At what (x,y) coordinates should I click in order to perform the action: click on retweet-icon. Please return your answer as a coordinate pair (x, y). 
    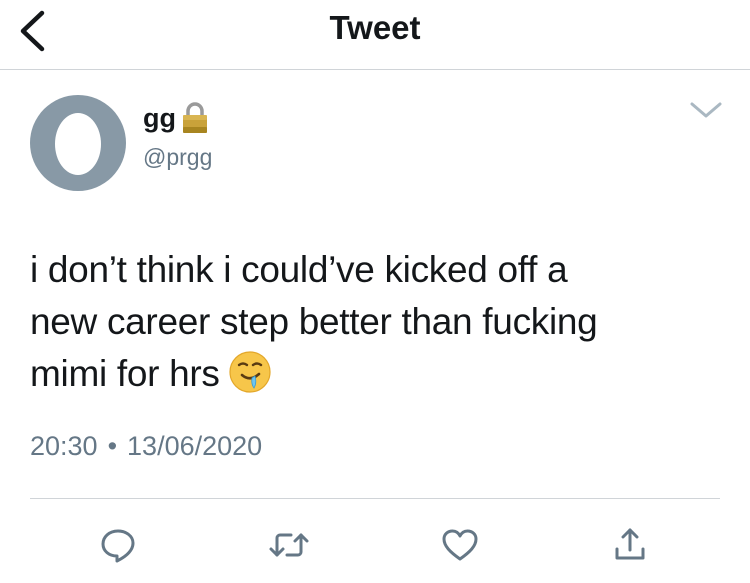
    Looking at the image, I should click on (289, 545).